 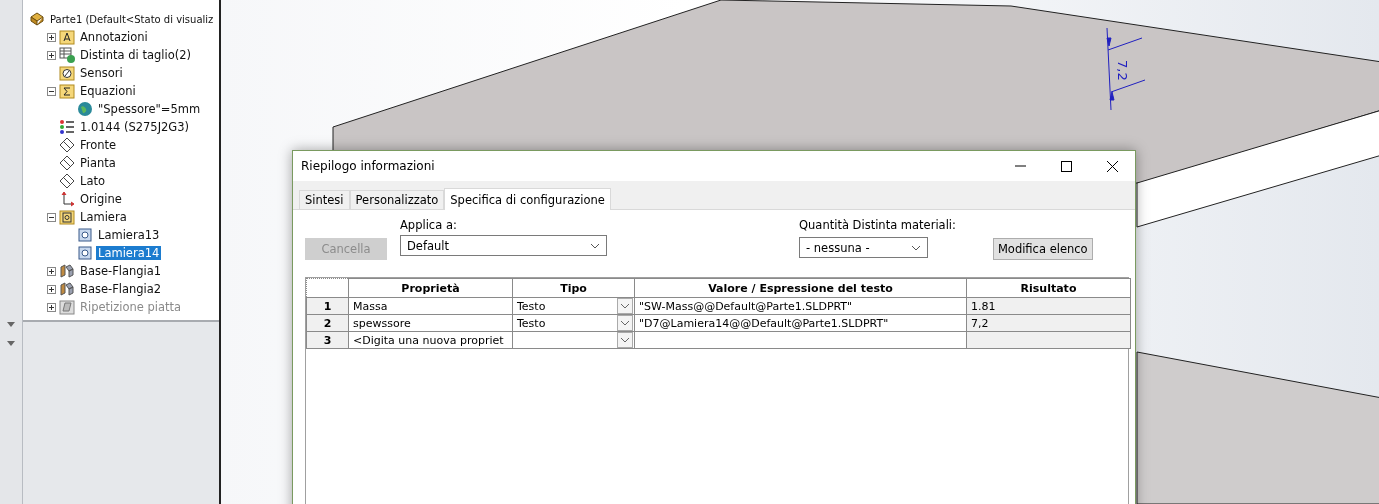 What do you see at coordinates (67, 199) in the screenshot?
I see `origin-icon` at bounding box center [67, 199].